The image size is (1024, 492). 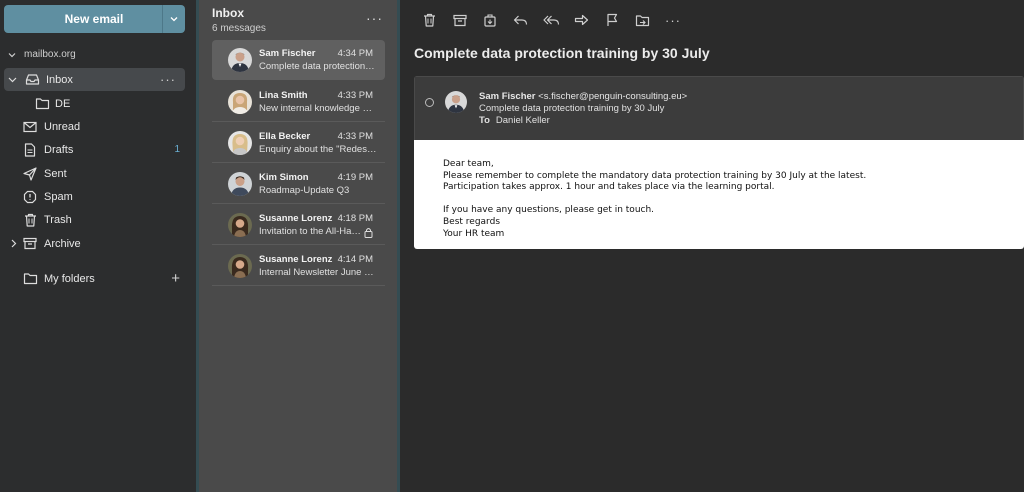 I want to click on archive-expand-toggle, so click(x=13, y=243).